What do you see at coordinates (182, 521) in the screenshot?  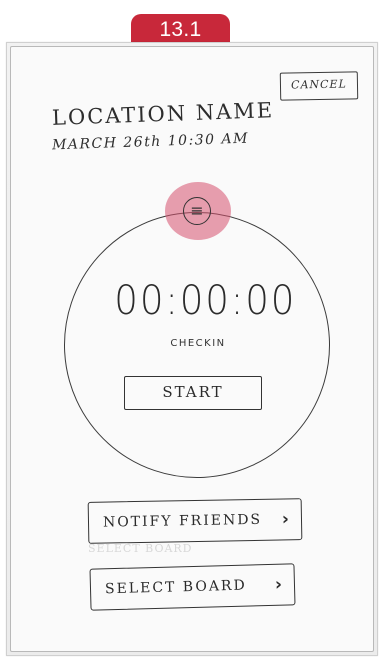 I see `notify-friends-label: NOTIFY FRIENDS` at bounding box center [182, 521].